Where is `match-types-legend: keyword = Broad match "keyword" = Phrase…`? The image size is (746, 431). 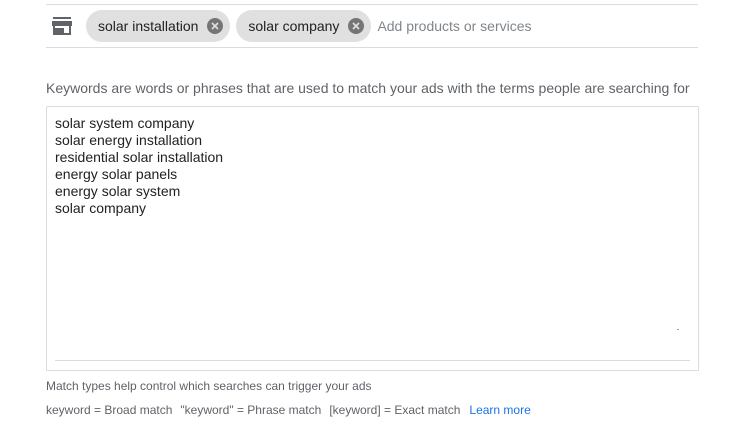
match-types-legend: keyword = Broad match "keyword" = Phrase… is located at coordinates (288, 410).